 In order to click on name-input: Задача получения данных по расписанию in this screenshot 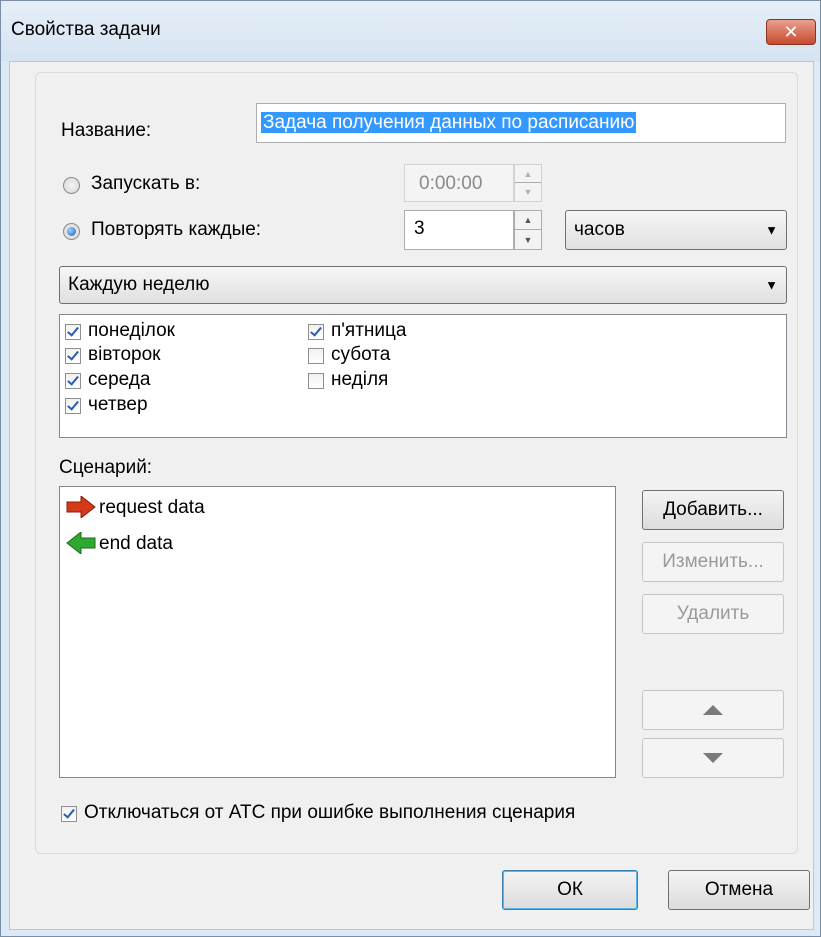, I will do `click(521, 123)`.